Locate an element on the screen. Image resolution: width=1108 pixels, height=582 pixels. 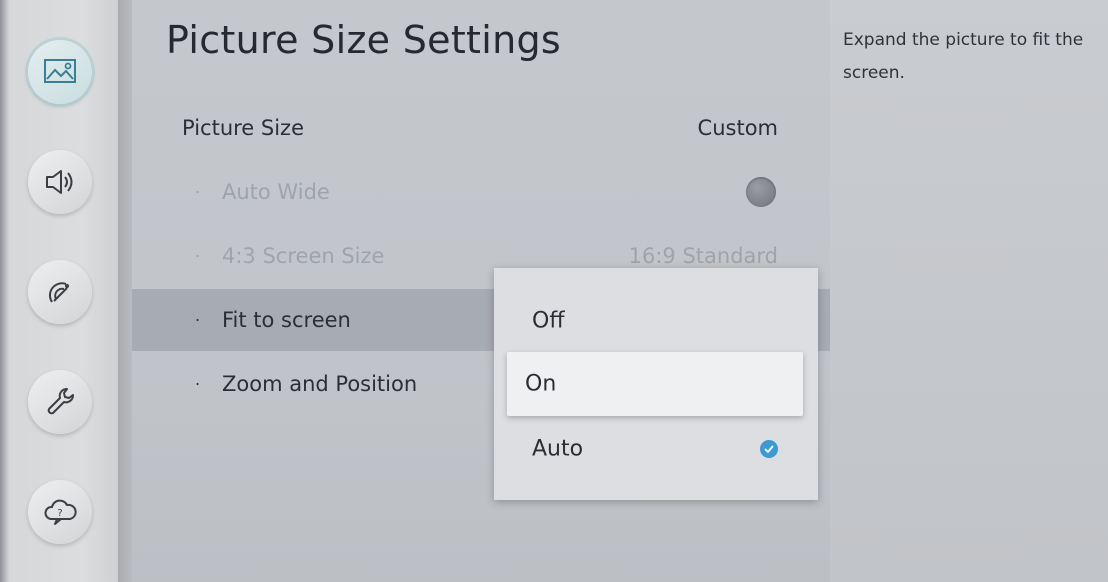
option-off: Off is located at coordinates (656, 321).